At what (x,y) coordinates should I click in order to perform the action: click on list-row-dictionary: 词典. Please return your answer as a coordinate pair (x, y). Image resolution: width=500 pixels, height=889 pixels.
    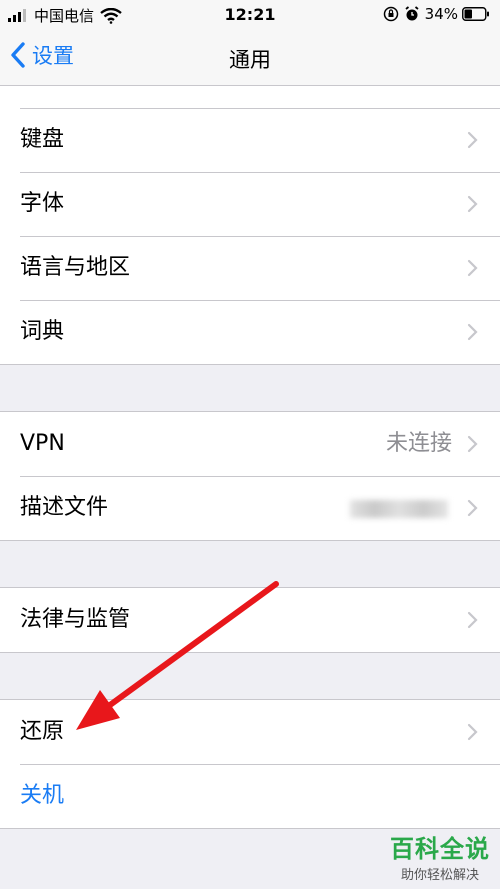
    Looking at the image, I should click on (250, 332).